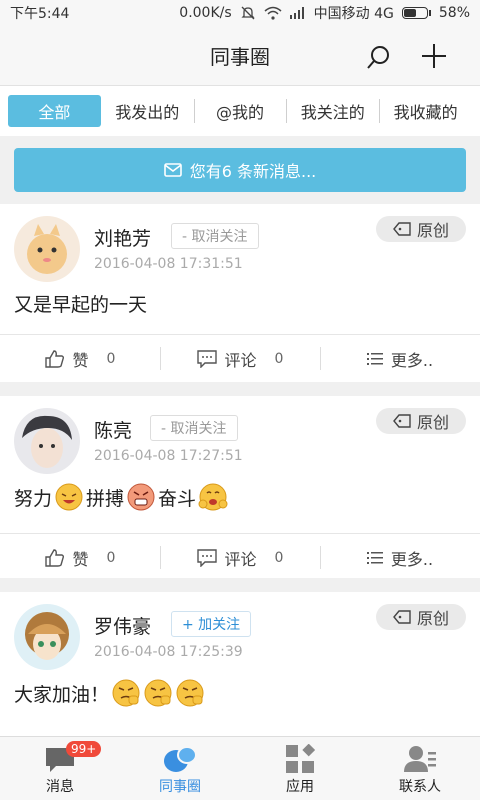 This screenshot has height=800, width=480. What do you see at coordinates (205, 13) in the screenshot?
I see `network-speed: 0.00K/s` at bounding box center [205, 13].